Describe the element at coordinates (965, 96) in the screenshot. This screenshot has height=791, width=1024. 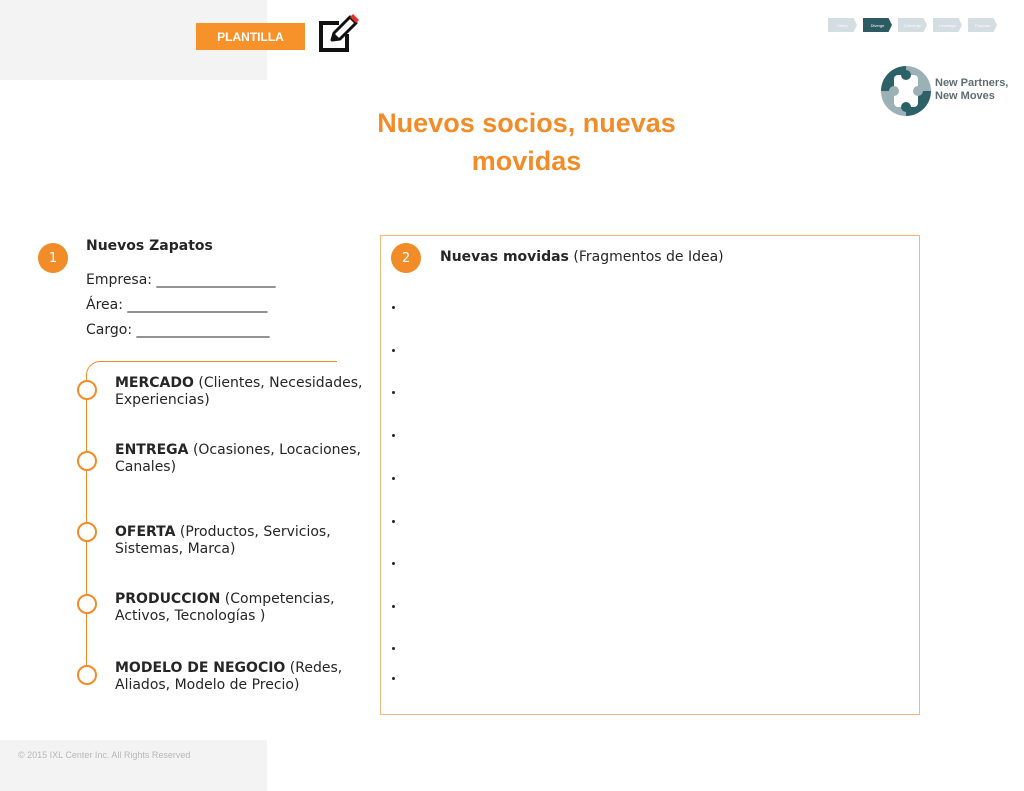
I see `brand-line-2: New Moves` at that location.